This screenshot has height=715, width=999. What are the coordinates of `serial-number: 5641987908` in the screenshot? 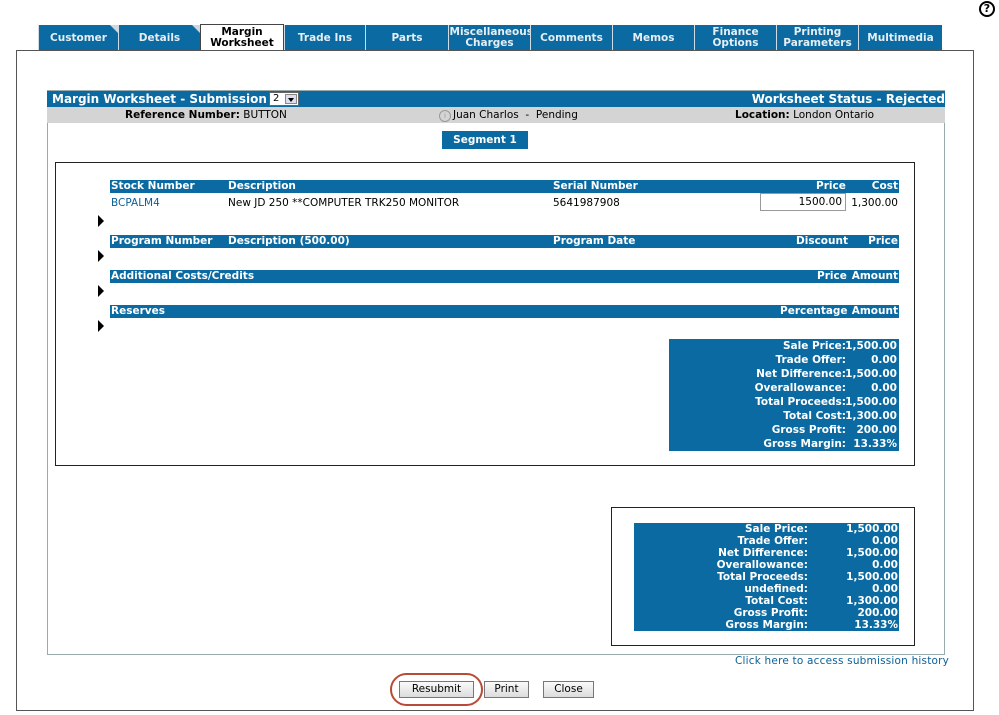 It's located at (586, 203).